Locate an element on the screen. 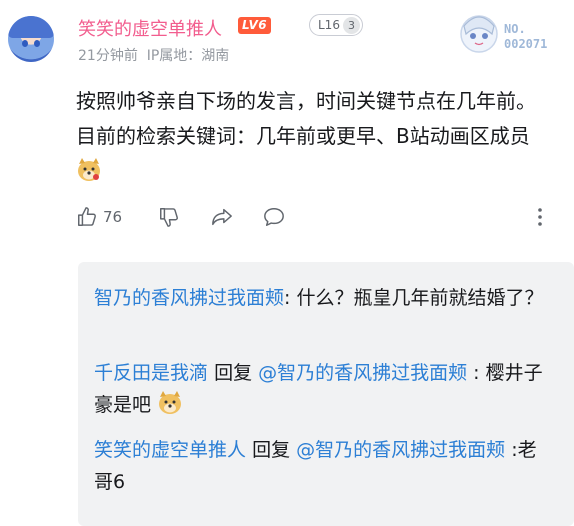  fan-badge: L16 3 is located at coordinates (336, 25).